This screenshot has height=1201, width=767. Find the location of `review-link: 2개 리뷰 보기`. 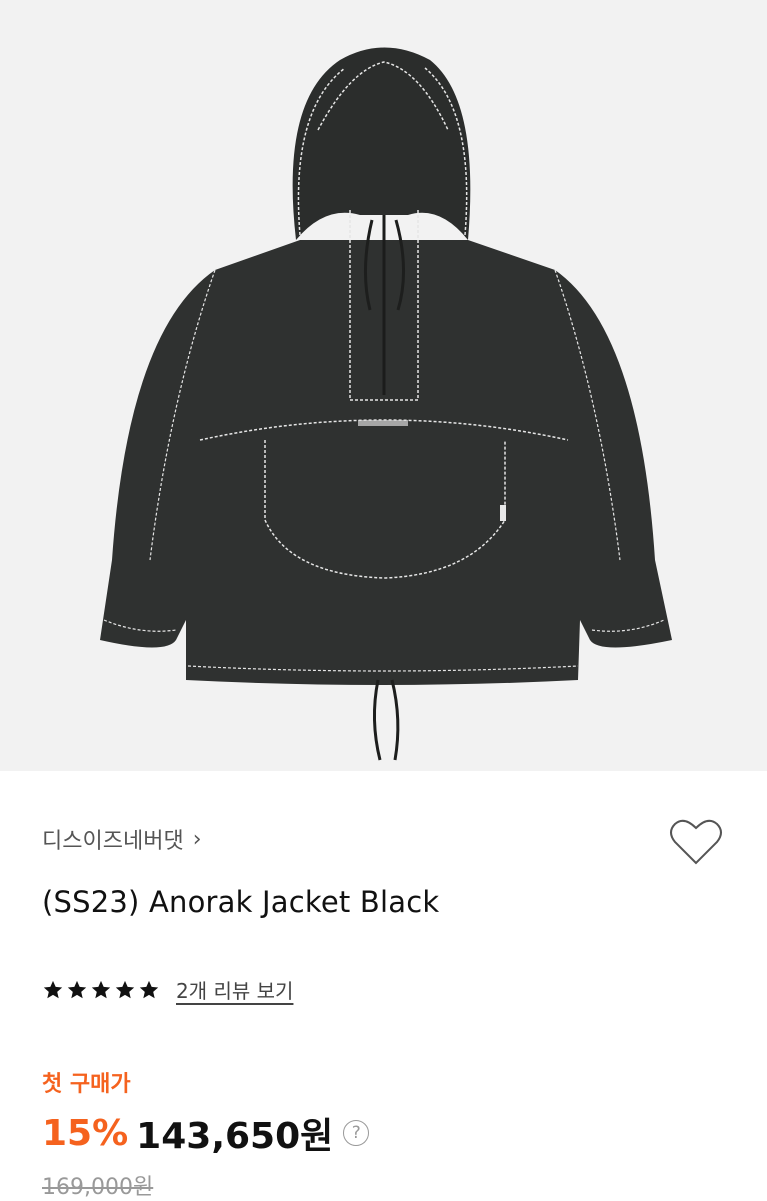

review-link: 2개 리뷰 보기 is located at coordinates (234, 989).